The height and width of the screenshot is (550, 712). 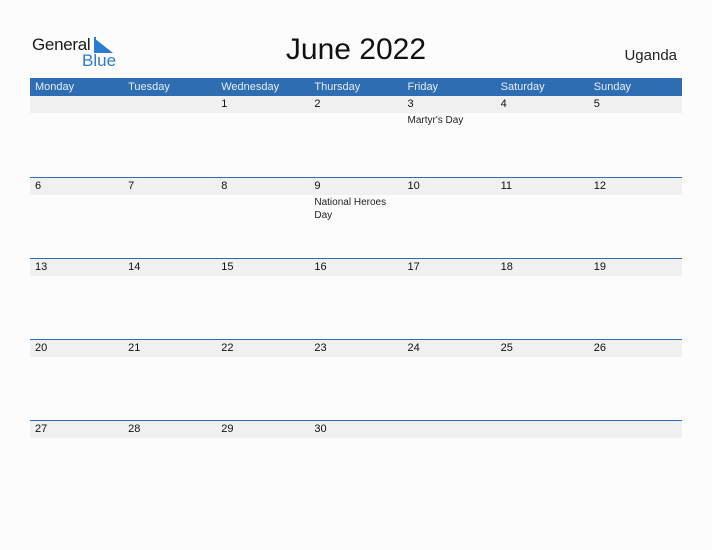 What do you see at coordinates (131, 186) in the screenshot?
I see `day-number: 7` at bounding box center [131, 186].